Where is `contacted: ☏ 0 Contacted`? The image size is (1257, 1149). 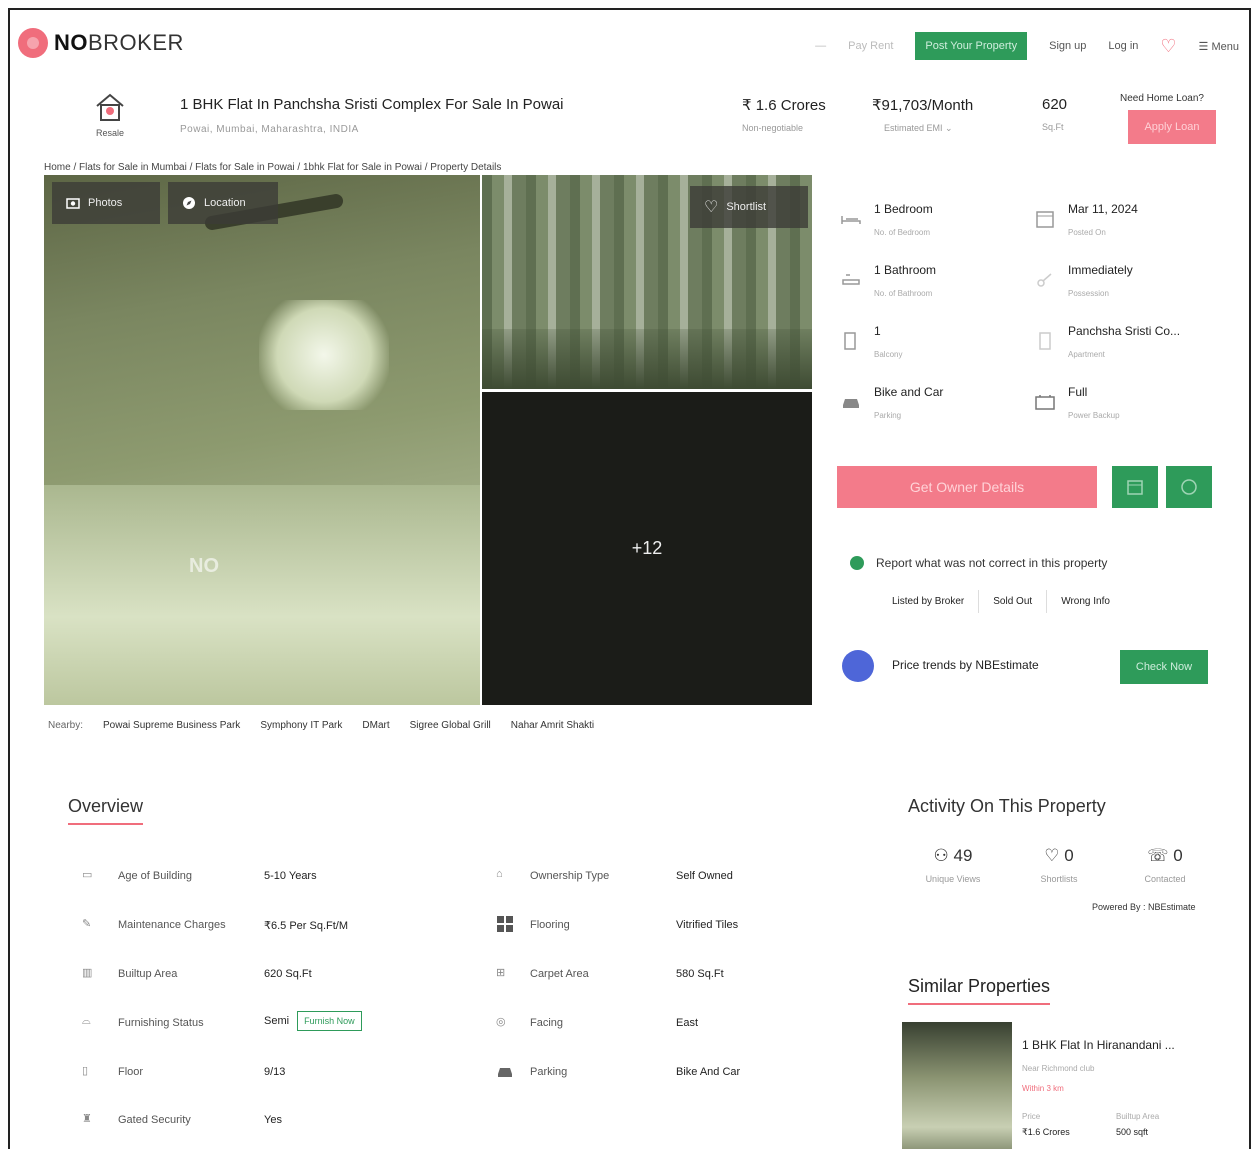
contacted: ☏ 0 Contacted is located at coordinates (1165, 865).